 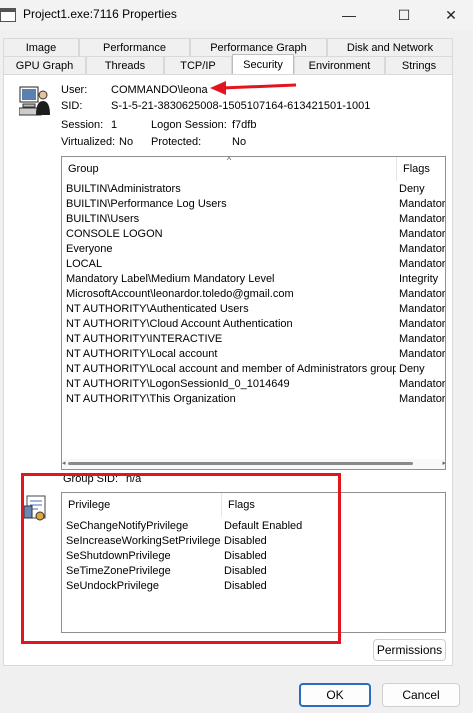 What do you see at coordinates (231, 189) in the screenshot?
I see `group-row-name: BUILTIN\Administrators` at bounding box center [231, 189].